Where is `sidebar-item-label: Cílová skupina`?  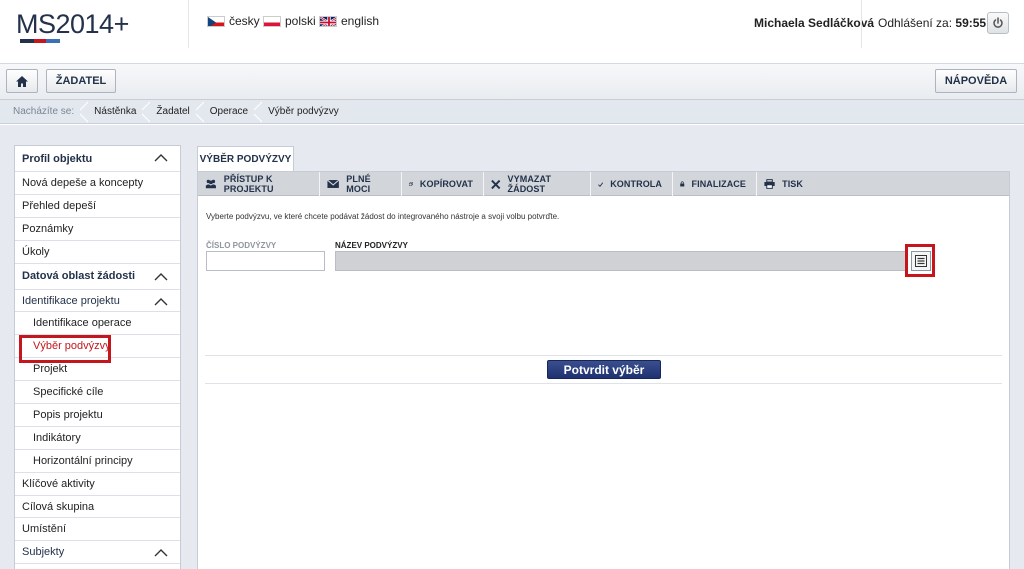
sidebar-item-label: Cílová skupina is located at coordinates (58, 506).